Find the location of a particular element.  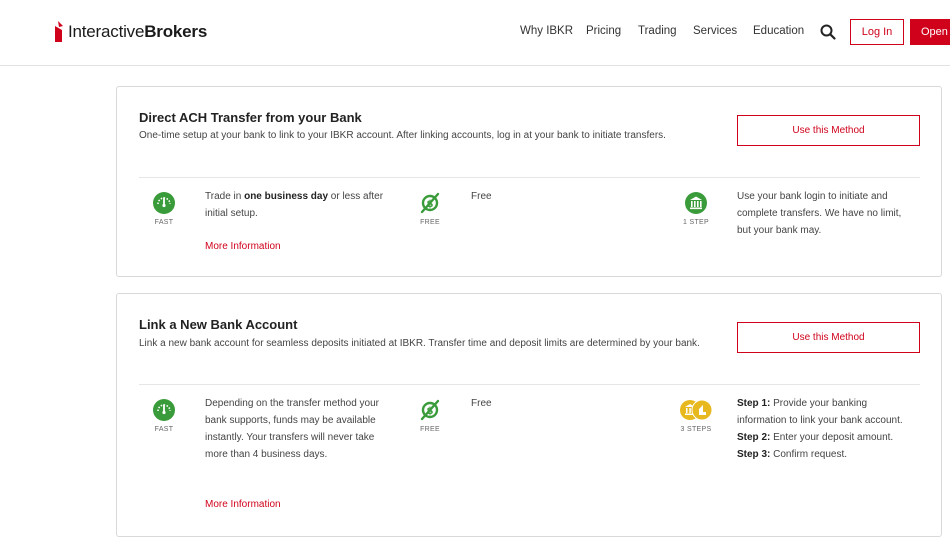

step-item: Step 3: Confirm request. is located at coordinates (792, 454).